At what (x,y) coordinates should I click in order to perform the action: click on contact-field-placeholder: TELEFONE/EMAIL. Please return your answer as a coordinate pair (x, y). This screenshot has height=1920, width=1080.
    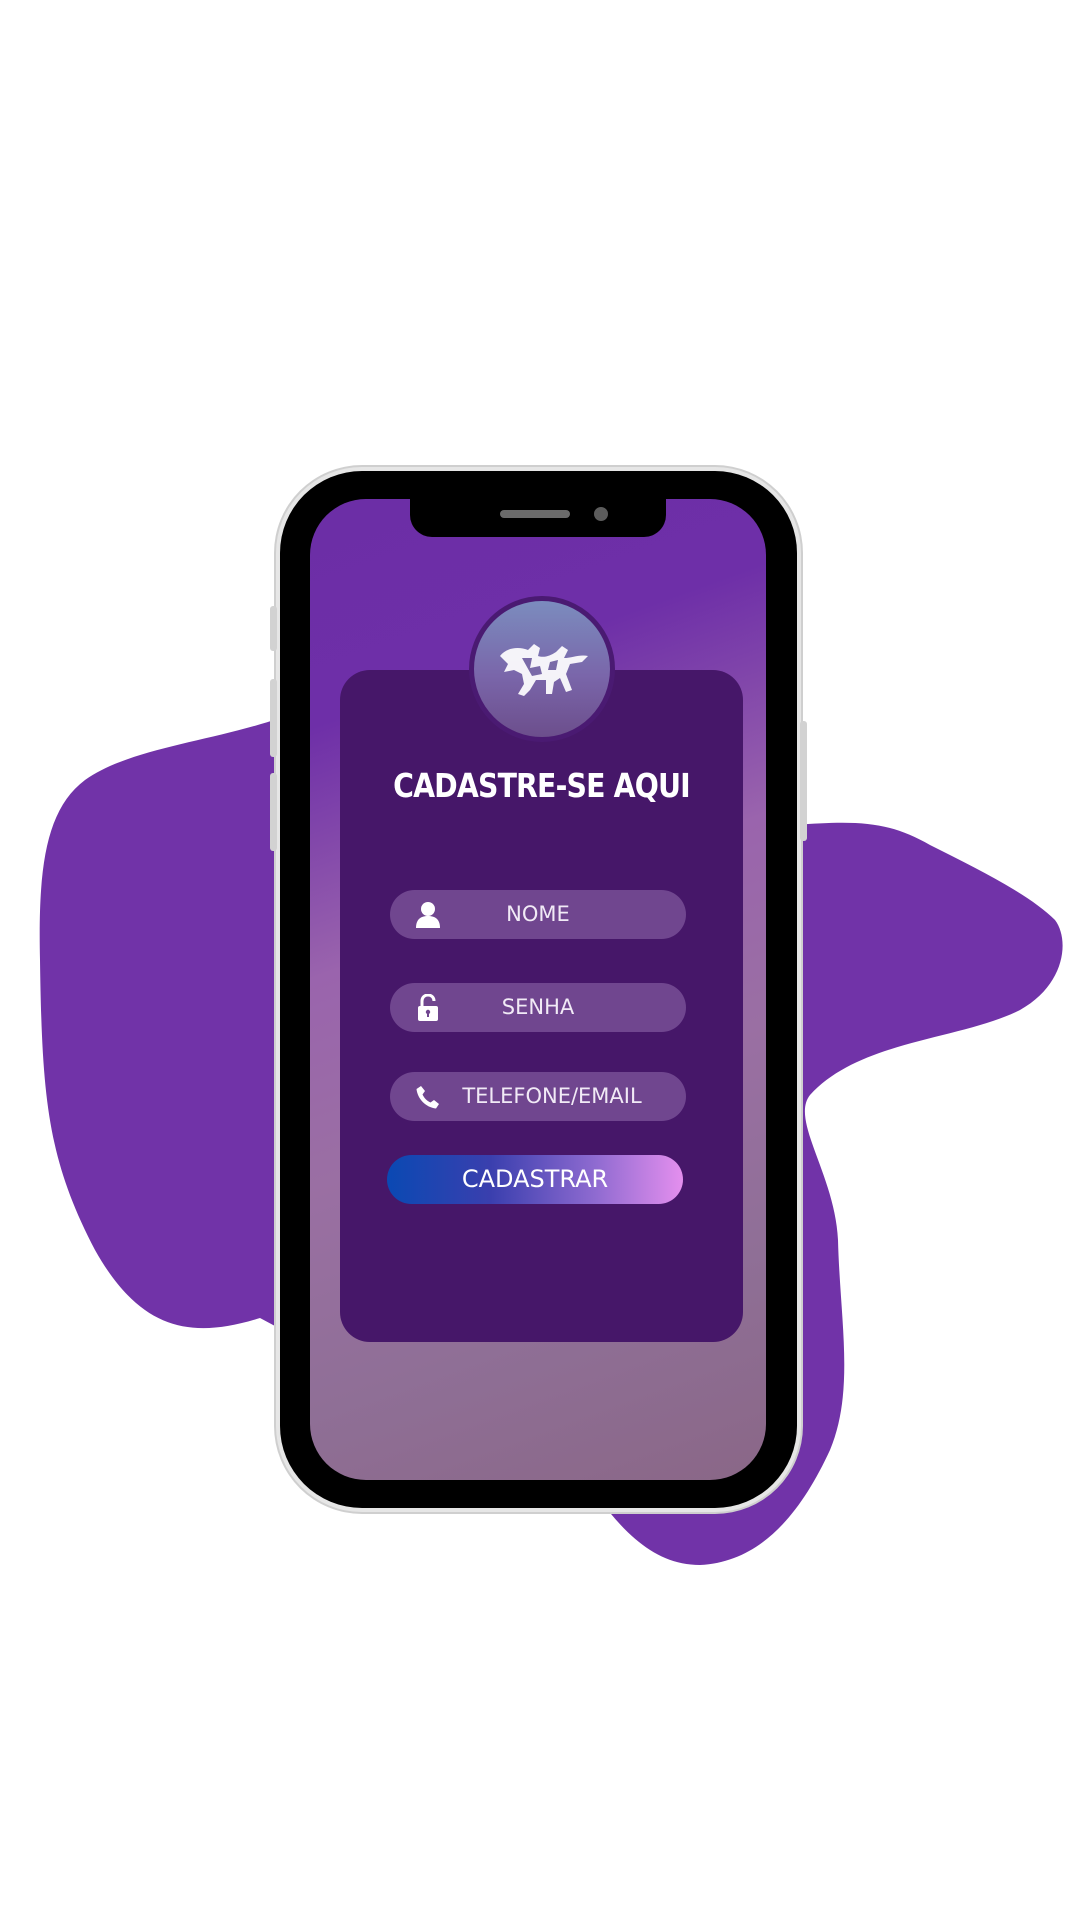
    Looking at the image, I should click on (552, 1096).